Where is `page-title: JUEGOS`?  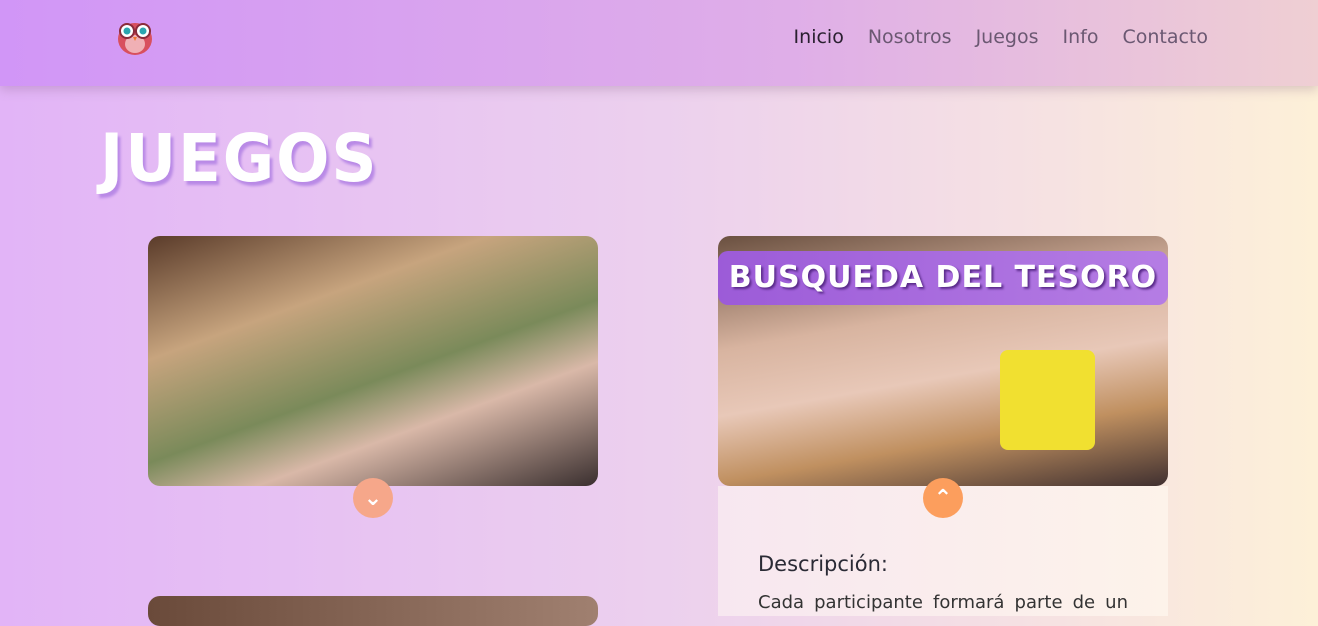 page-title: JUEGOS is located at coordinates (239, 158).